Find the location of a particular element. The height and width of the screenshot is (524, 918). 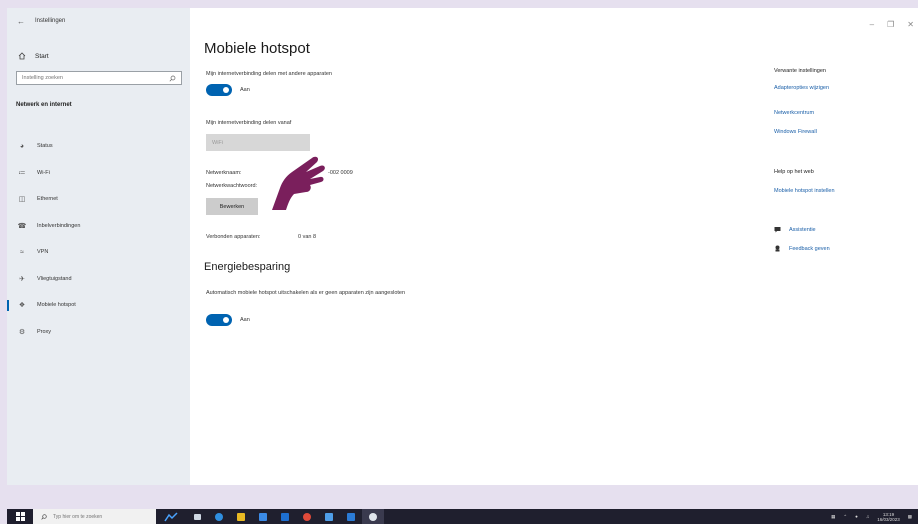

ethernet-icon: ◫ is located at coordinates (22, 200).